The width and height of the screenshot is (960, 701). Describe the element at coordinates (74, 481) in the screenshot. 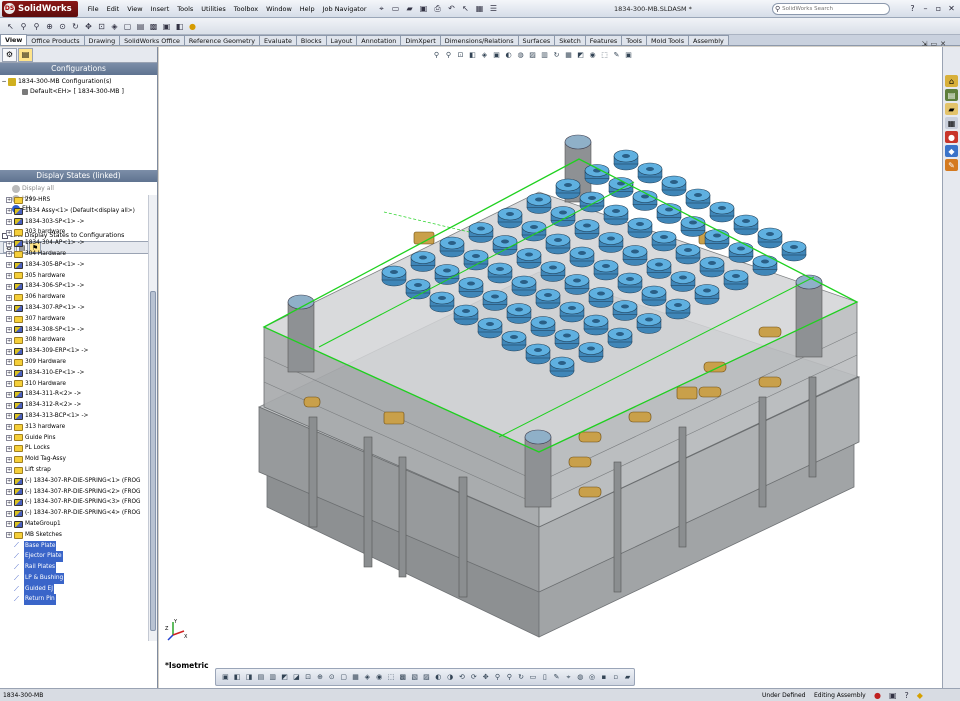

I see `tree-component-item: + (-) 1834-307-RP-DIE-SPRING<1> (FROG` at that location.